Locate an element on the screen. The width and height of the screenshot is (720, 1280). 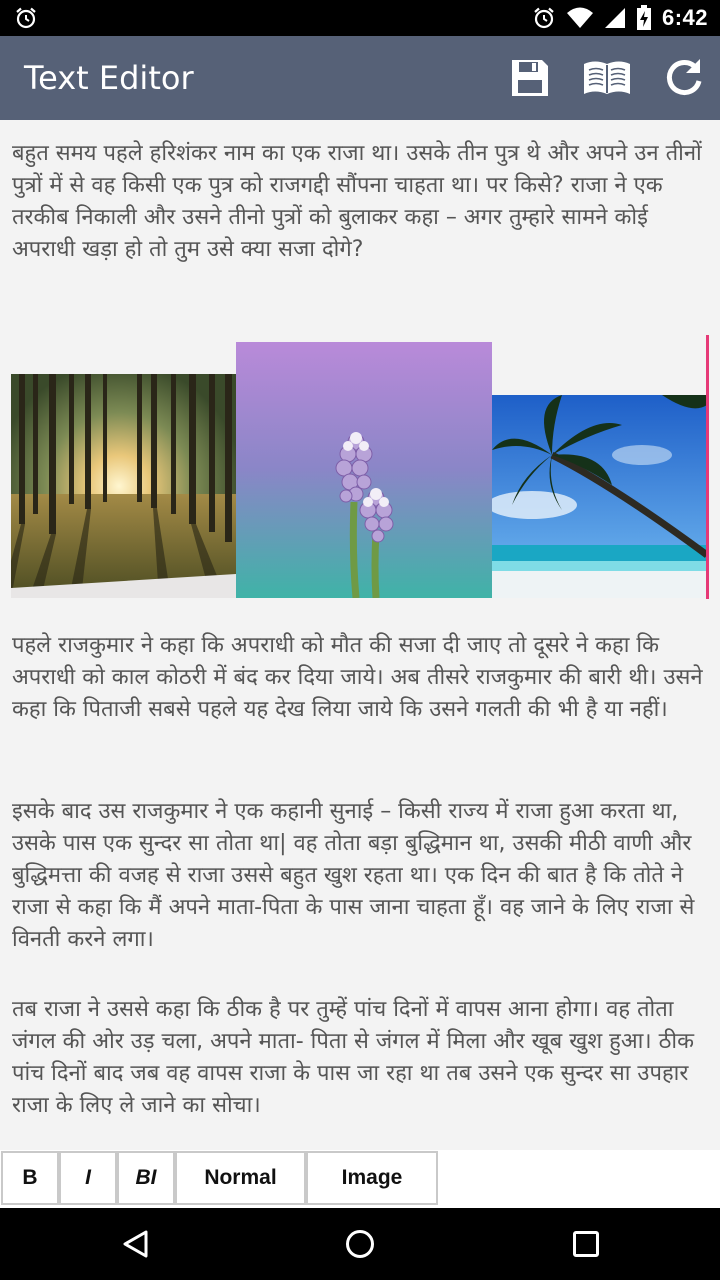
back-button is located at coordinates (136, 1244).